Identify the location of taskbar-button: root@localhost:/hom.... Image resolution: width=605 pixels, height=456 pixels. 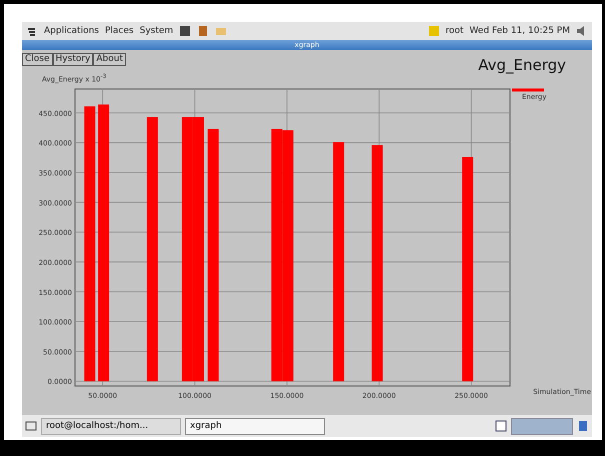
(111, 426).